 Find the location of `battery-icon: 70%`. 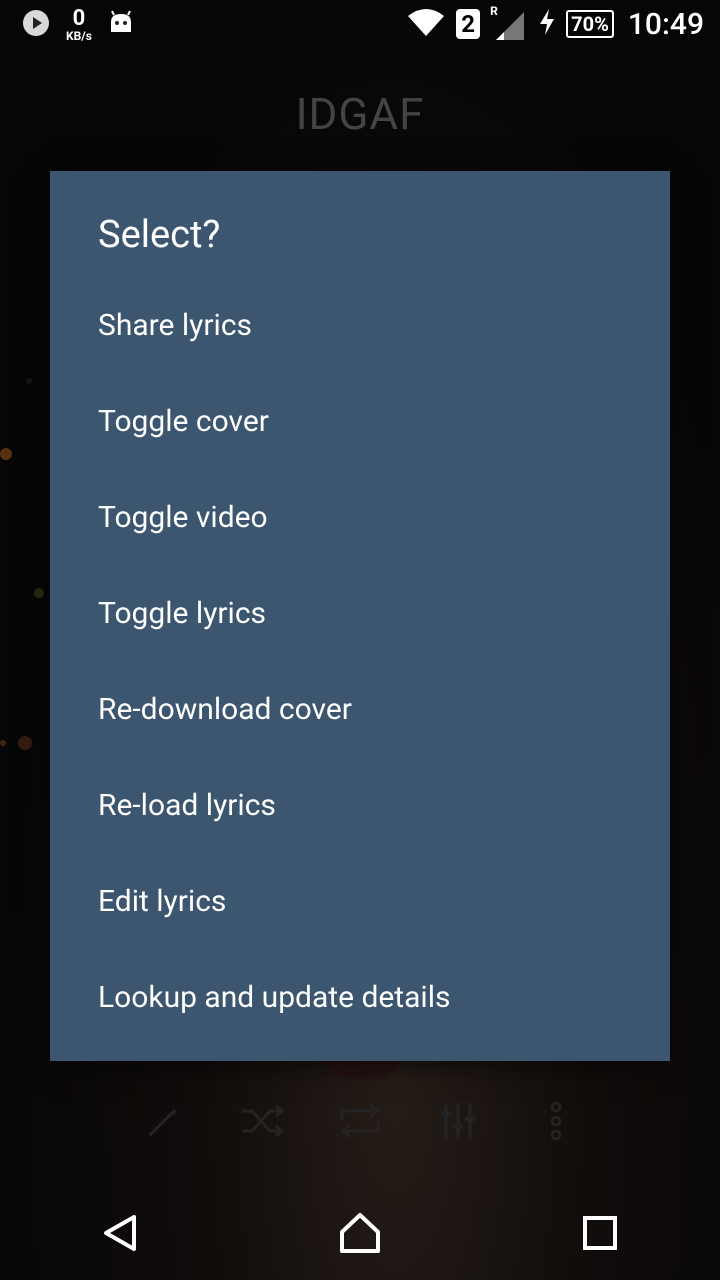

battery-icon: 70% is located at coordinates (590, 24).